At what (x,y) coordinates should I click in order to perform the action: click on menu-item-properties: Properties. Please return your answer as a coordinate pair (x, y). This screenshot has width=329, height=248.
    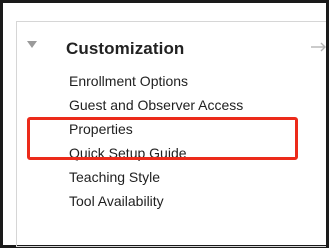
    Looking at the image, I should click on (199, 129).